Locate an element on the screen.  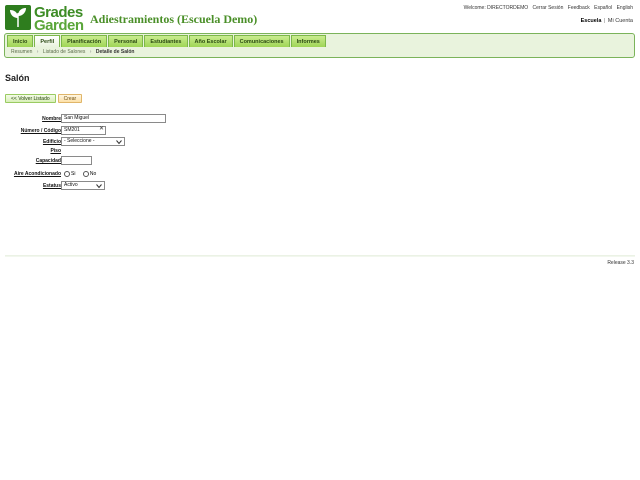
label-estatus: Estatus is located at coordinates (51, 186).